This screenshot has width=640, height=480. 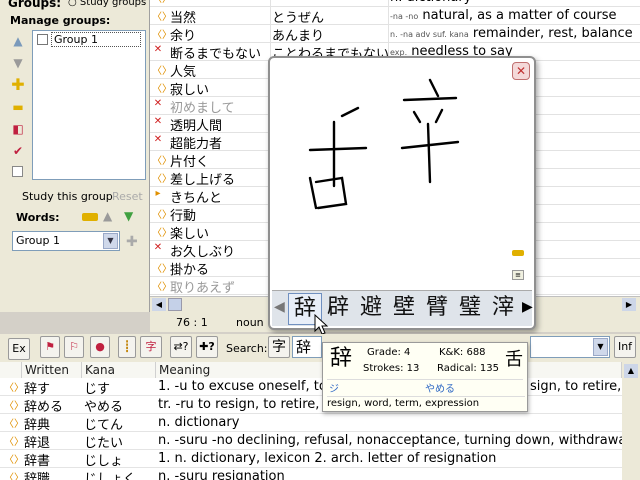 I want to click on words-group-select: Group 1 ▼, so click(x=66, y=241).